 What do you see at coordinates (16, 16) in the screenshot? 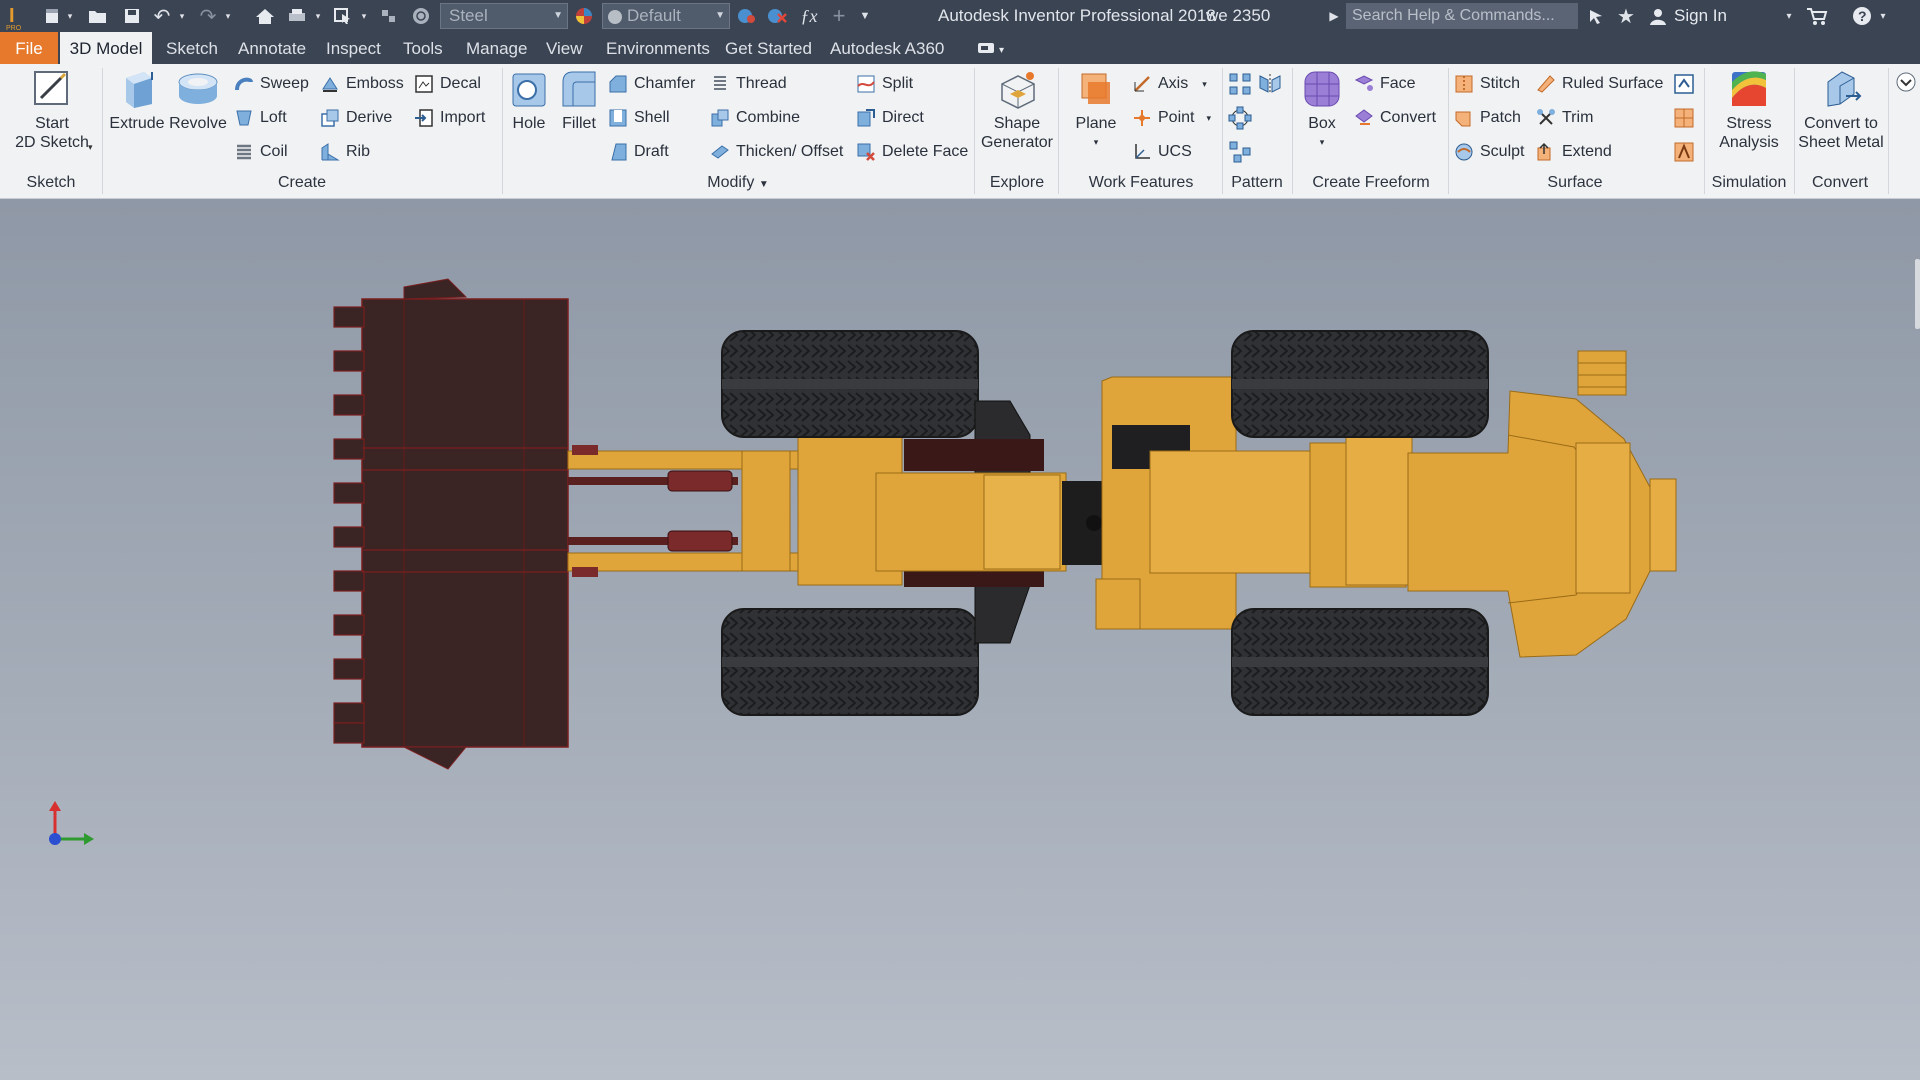
I see `inventor-logo-icon: I PRO` at bounding box center [16, 16].